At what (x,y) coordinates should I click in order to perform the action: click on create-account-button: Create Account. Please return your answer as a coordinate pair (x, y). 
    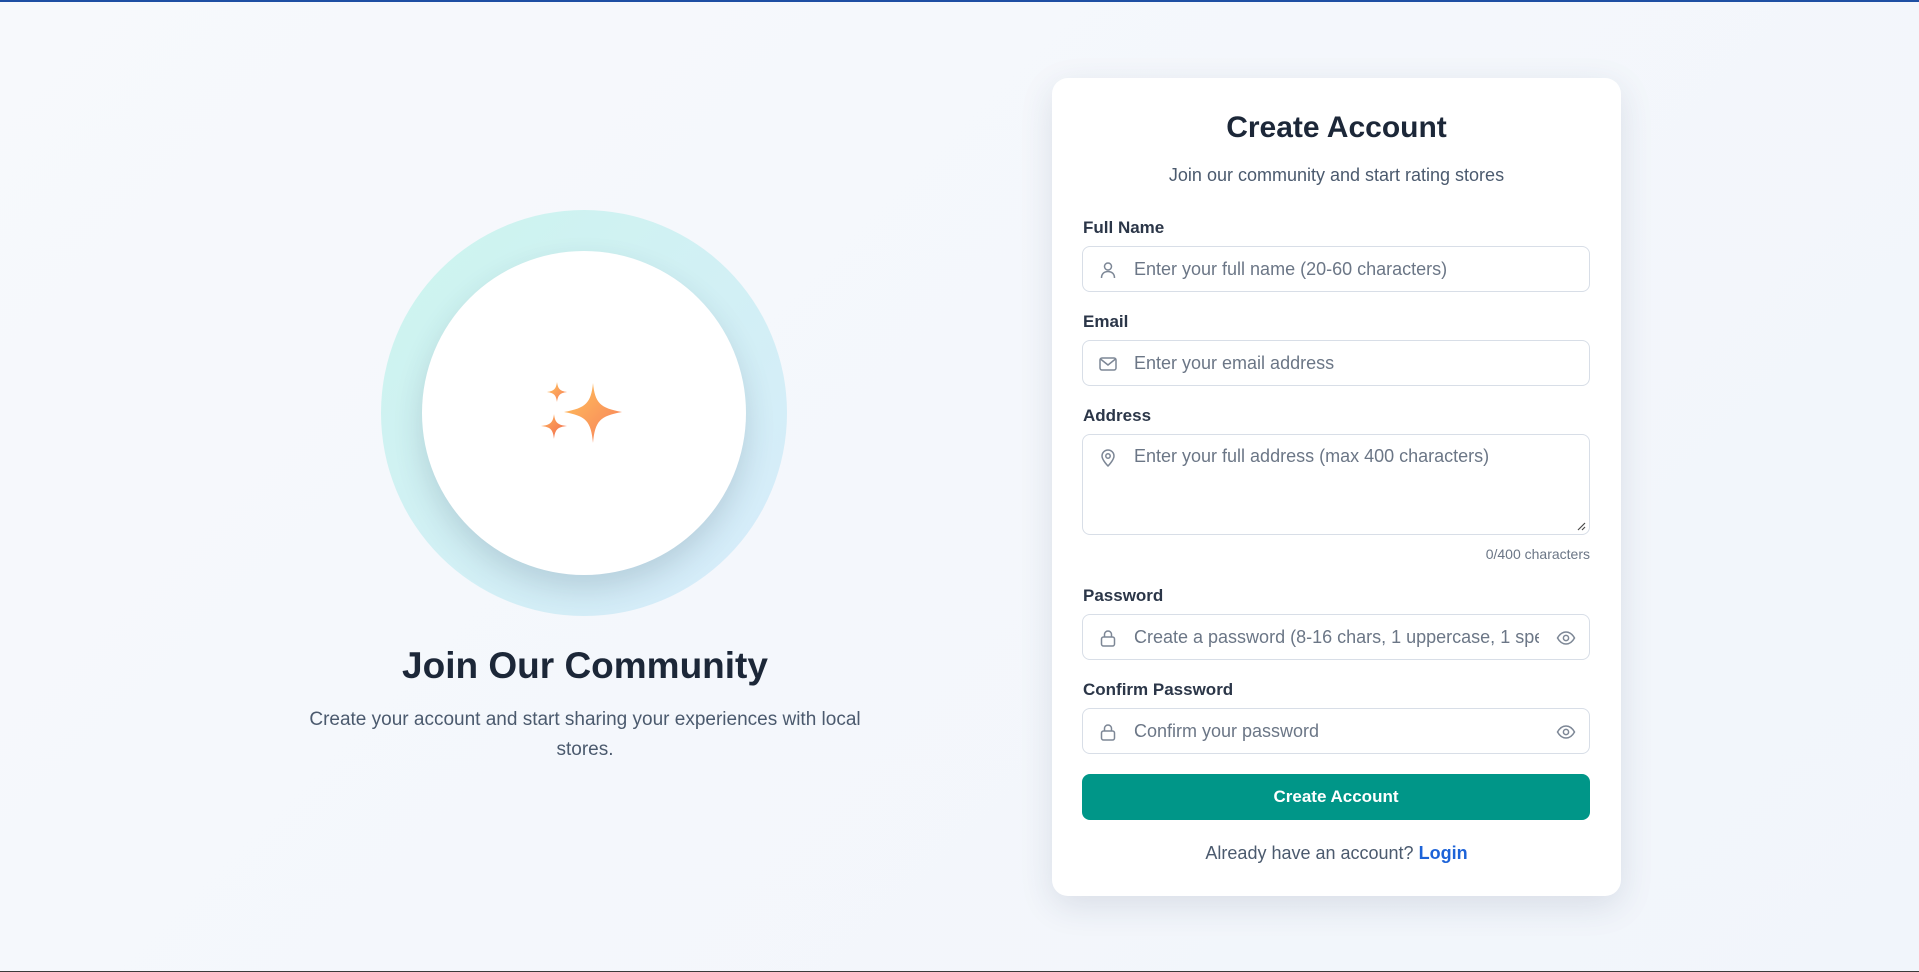
    Looking at the image, I should click on (1336, 797).